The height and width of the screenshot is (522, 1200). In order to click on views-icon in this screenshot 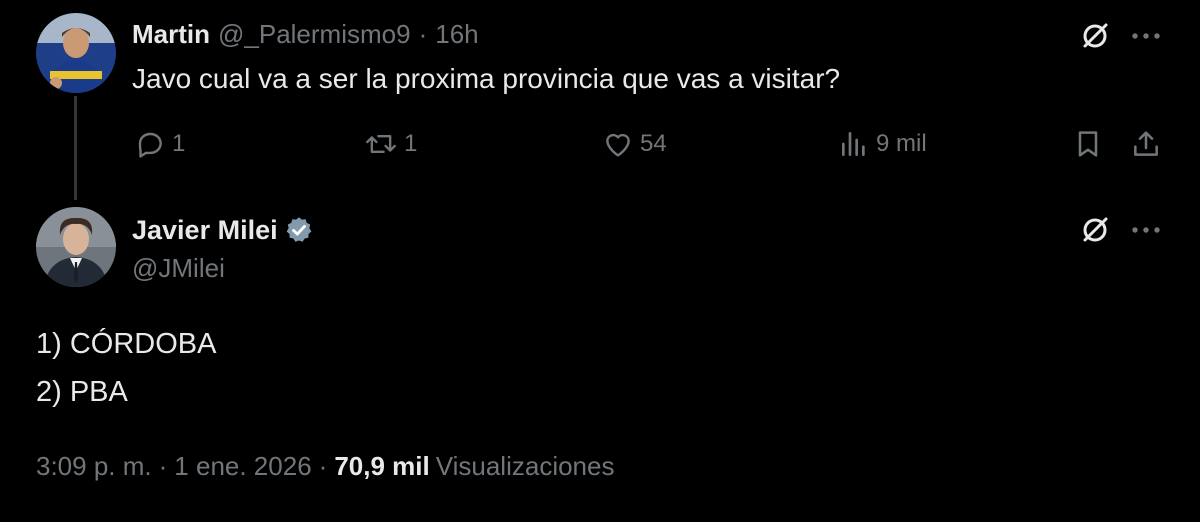, I will do `click(853, 144)`.